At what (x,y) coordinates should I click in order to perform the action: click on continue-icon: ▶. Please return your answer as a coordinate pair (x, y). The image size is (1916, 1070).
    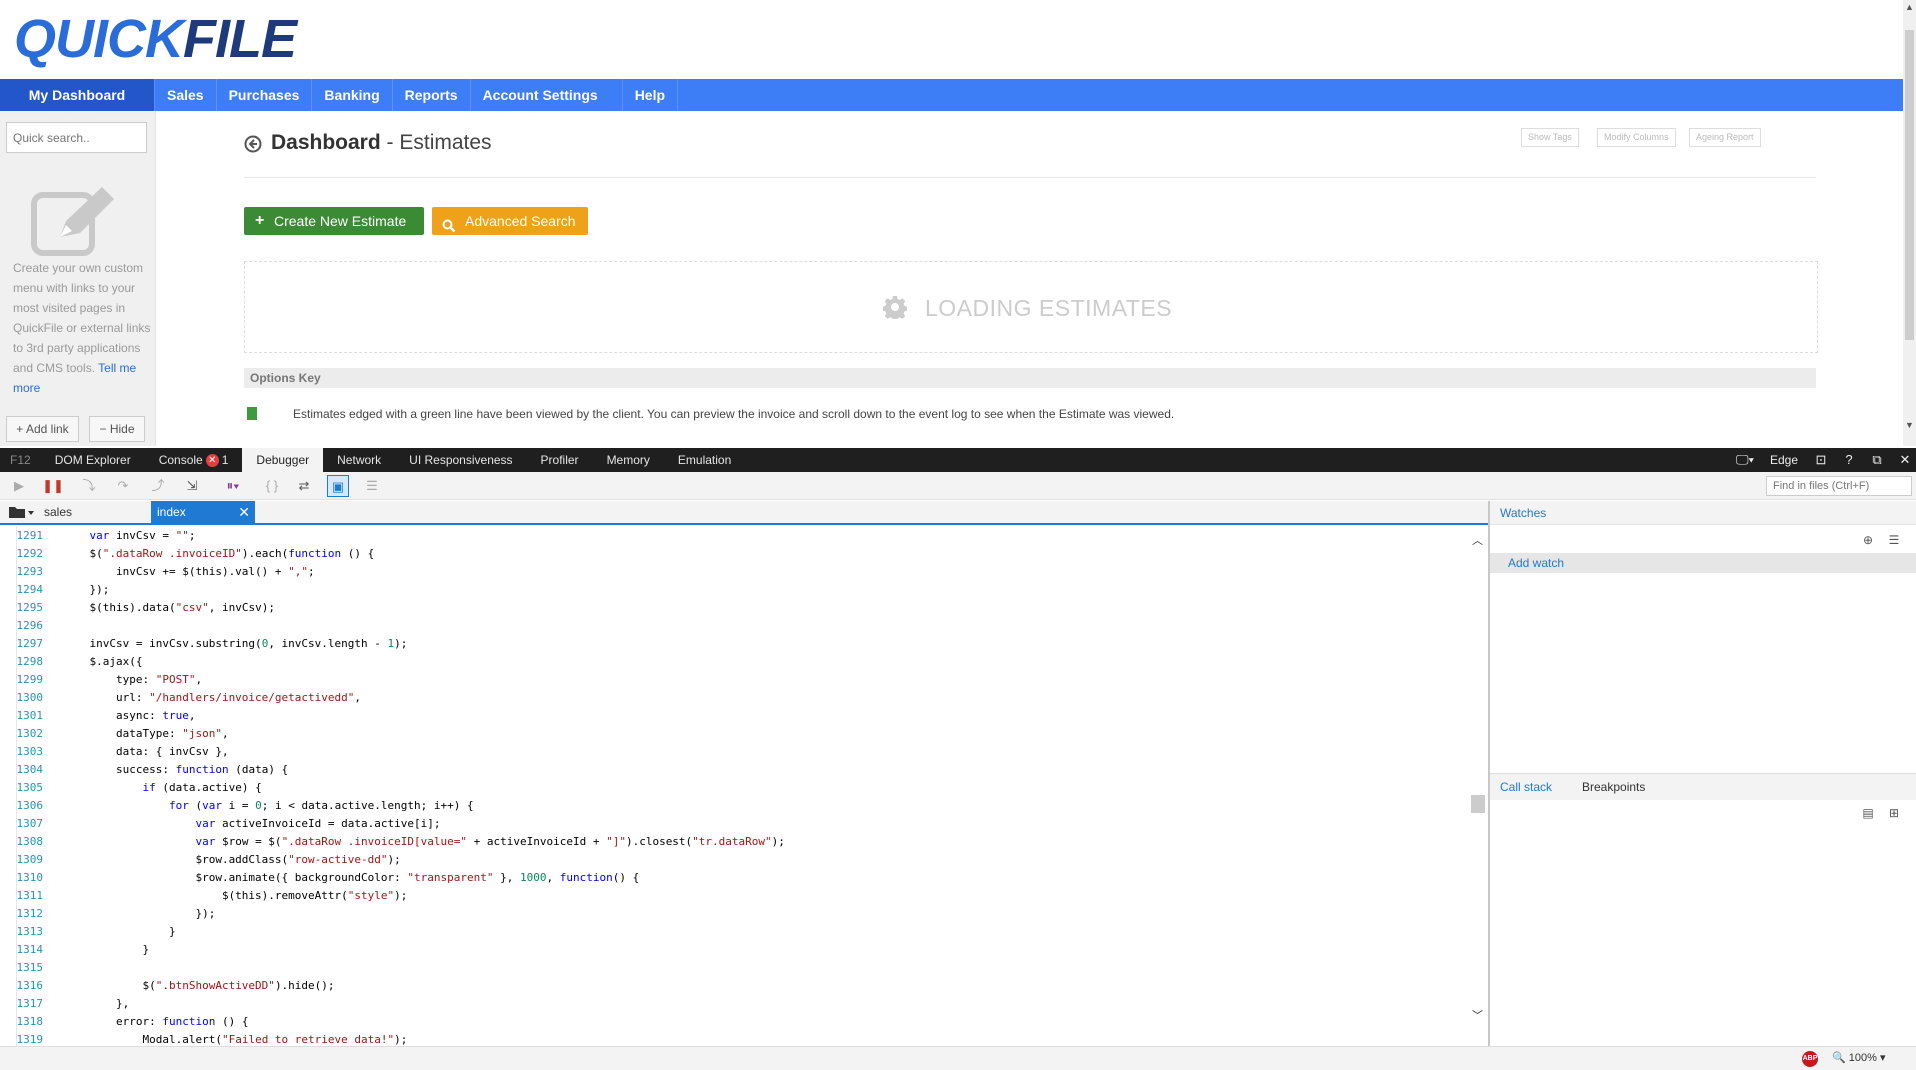
    Looking at the image, I should click on (19, 486).